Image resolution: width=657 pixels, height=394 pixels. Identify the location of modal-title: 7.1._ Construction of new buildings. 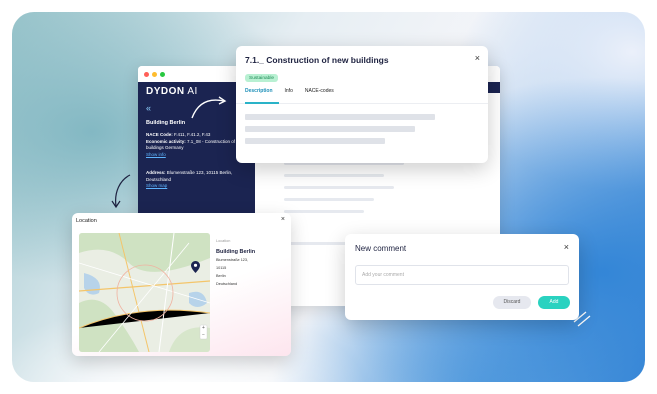
(317, 60).